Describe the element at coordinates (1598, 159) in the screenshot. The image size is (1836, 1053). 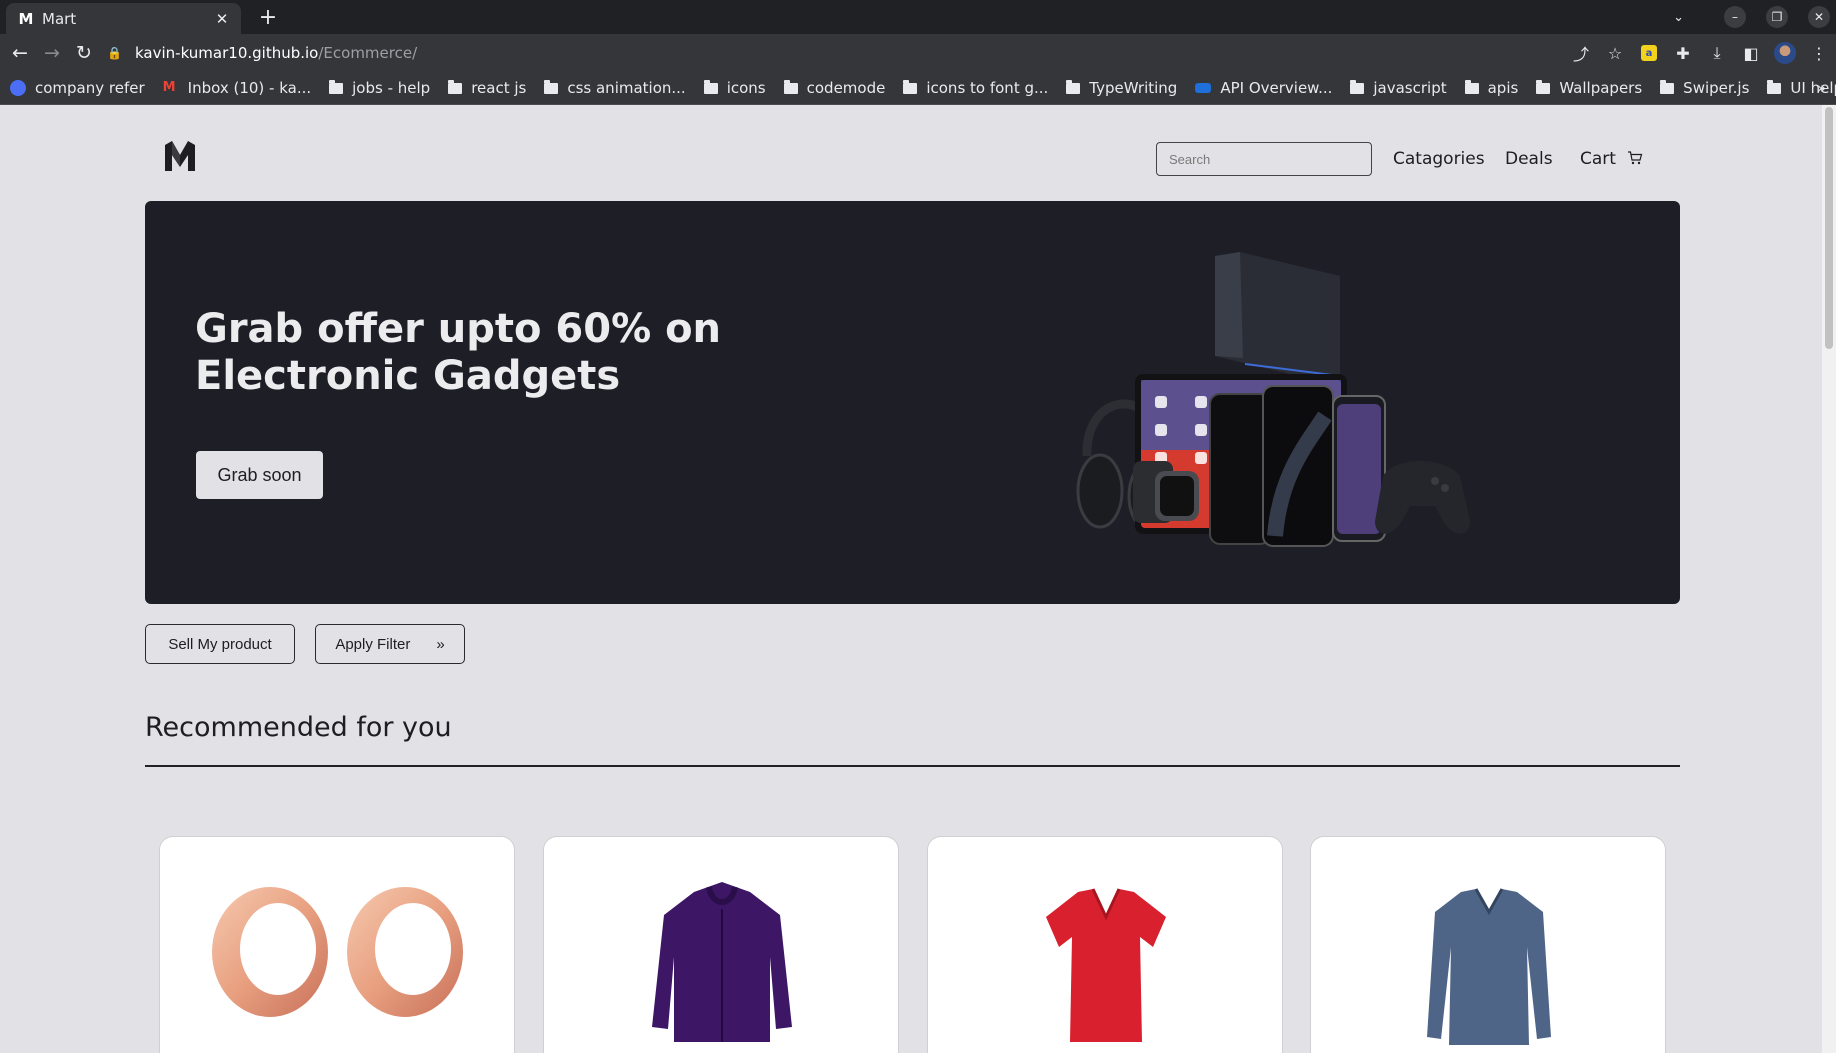
I see `nav-cart: Cart` at that location.